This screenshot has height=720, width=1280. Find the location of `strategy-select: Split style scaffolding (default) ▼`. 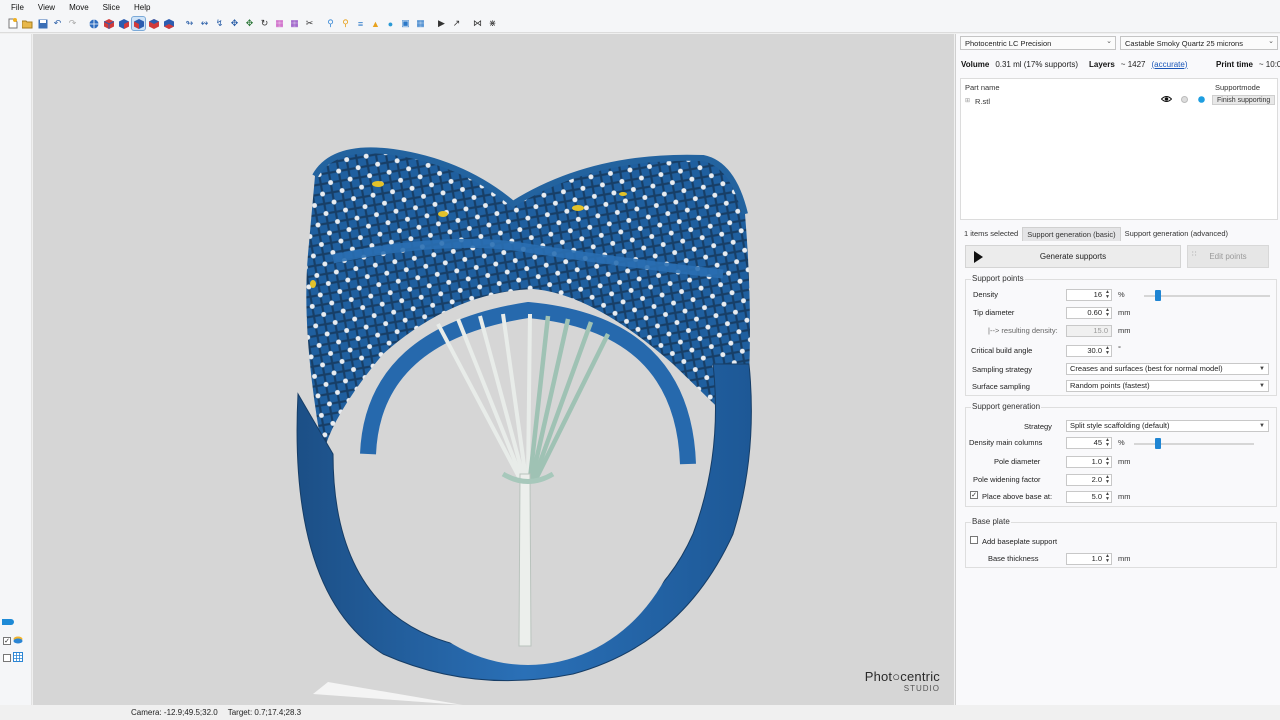

strategy-select: Split style scaffolding (default) ▼ is located at coordinates (1167, 426).